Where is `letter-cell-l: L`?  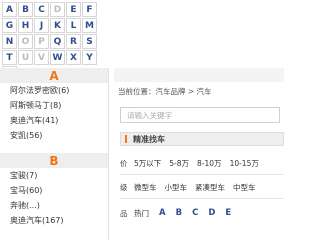
letter-cell-l: L is located at coordinates (73, 25).